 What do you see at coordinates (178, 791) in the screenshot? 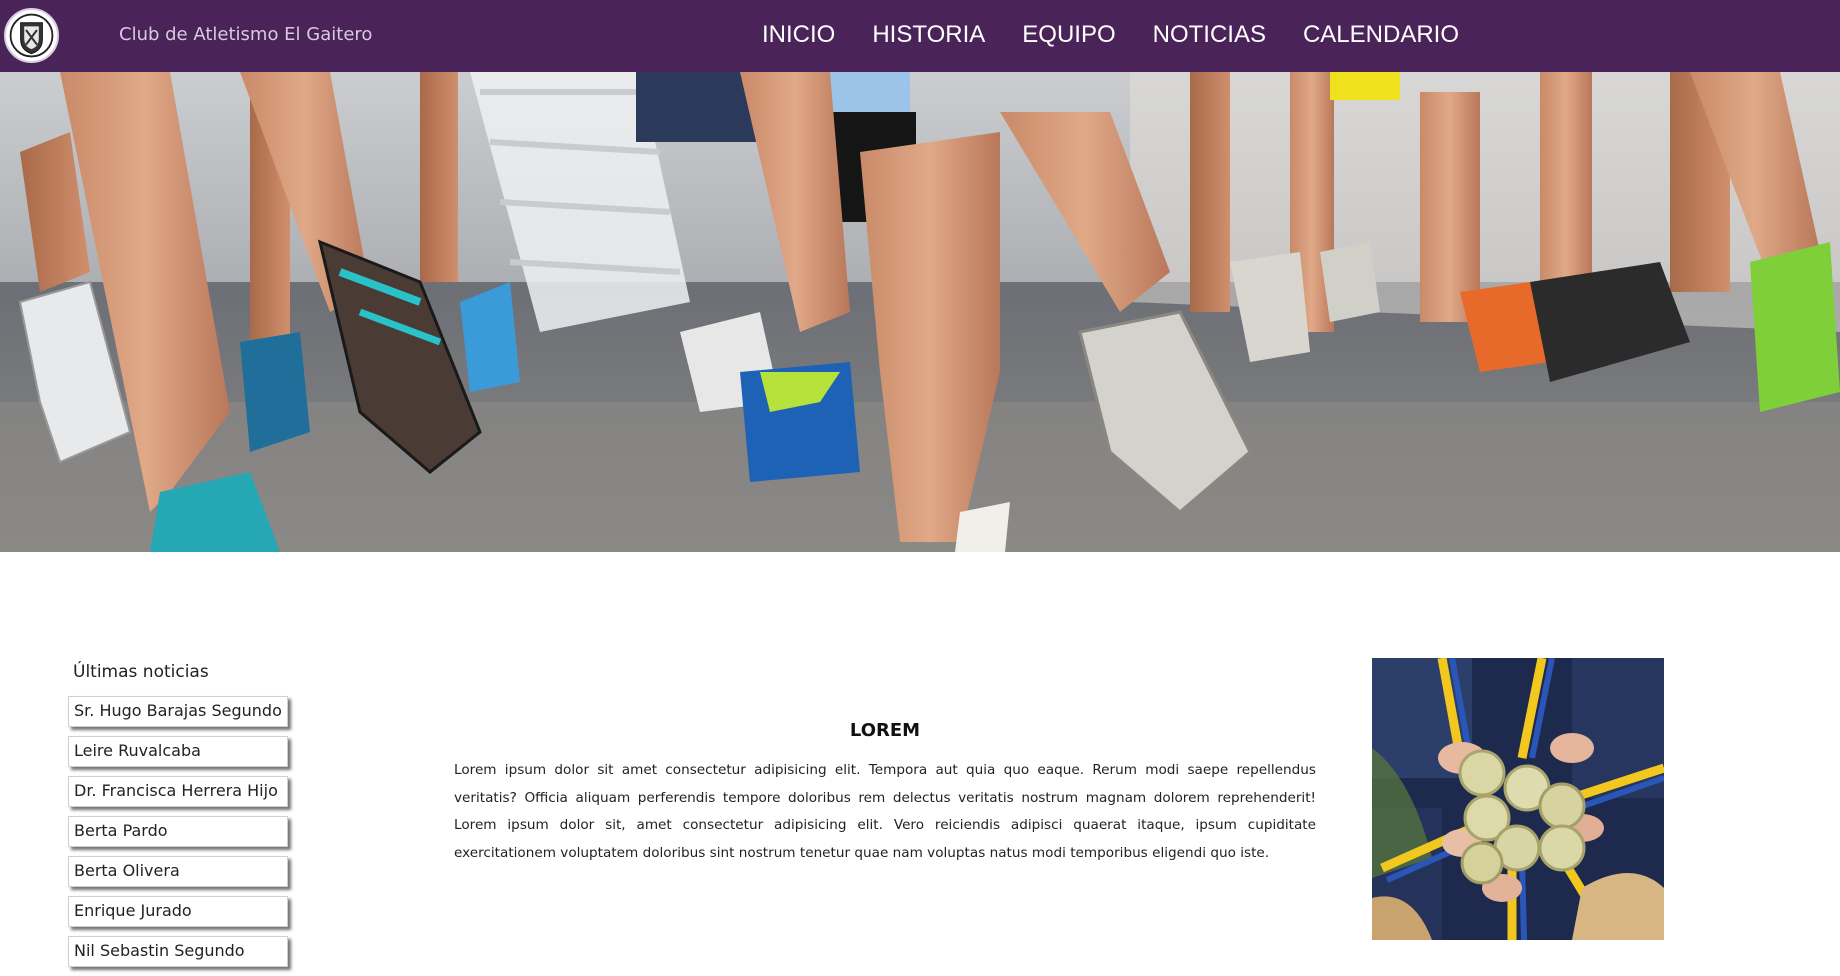
I see `news-item: Dr. Francisca Herrera Hijo` at bounding box center [178, 791].